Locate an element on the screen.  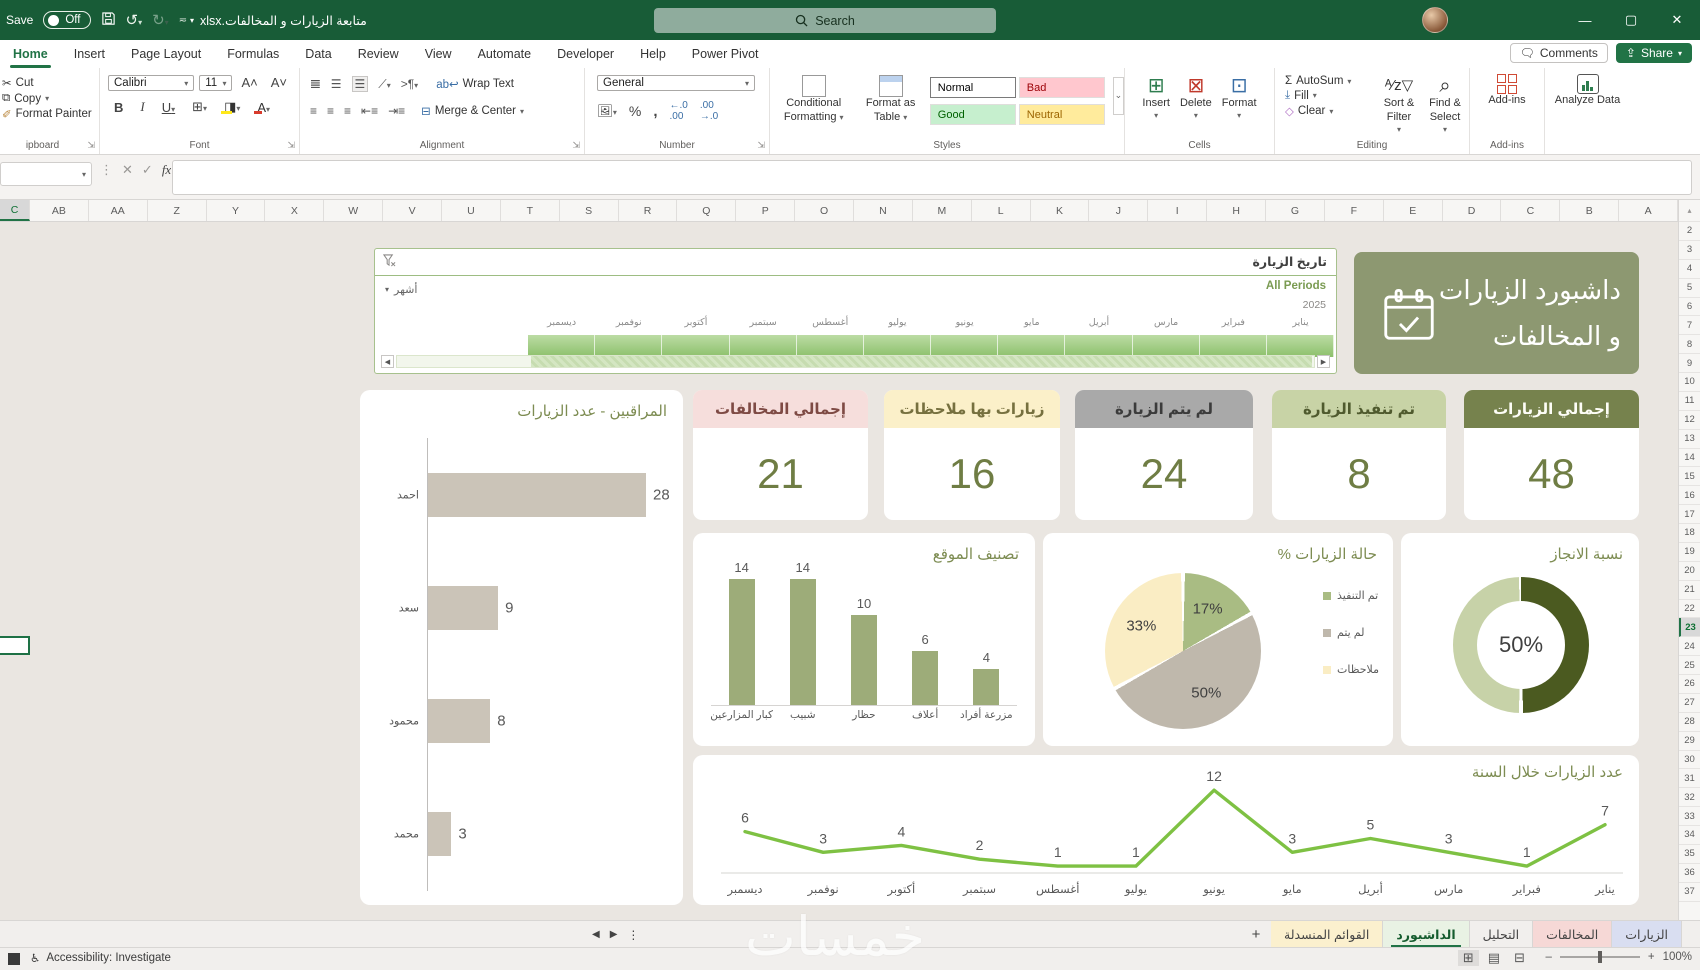
workbook-title: متابعة الزيارات و المخالفات.xlsx ▾ is located at coordinates (278, 20).